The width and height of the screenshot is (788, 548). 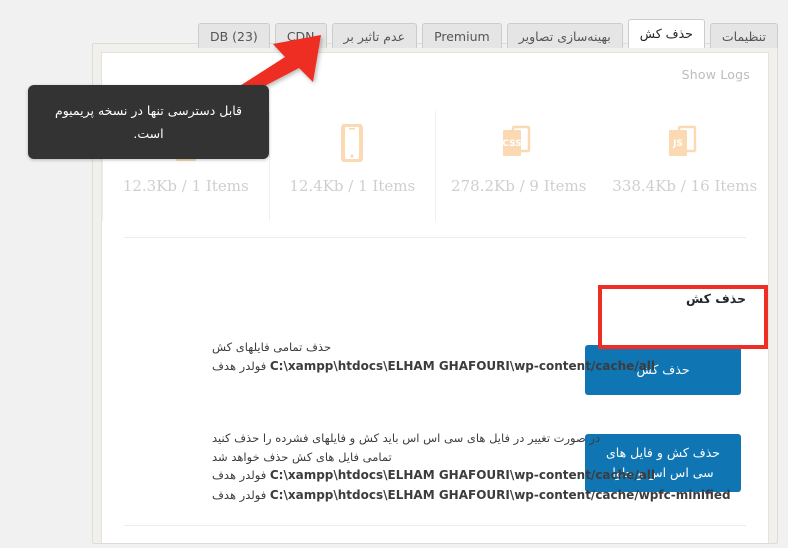 I want to click on css-file-icon: CSS, so click(x=519, y=143).